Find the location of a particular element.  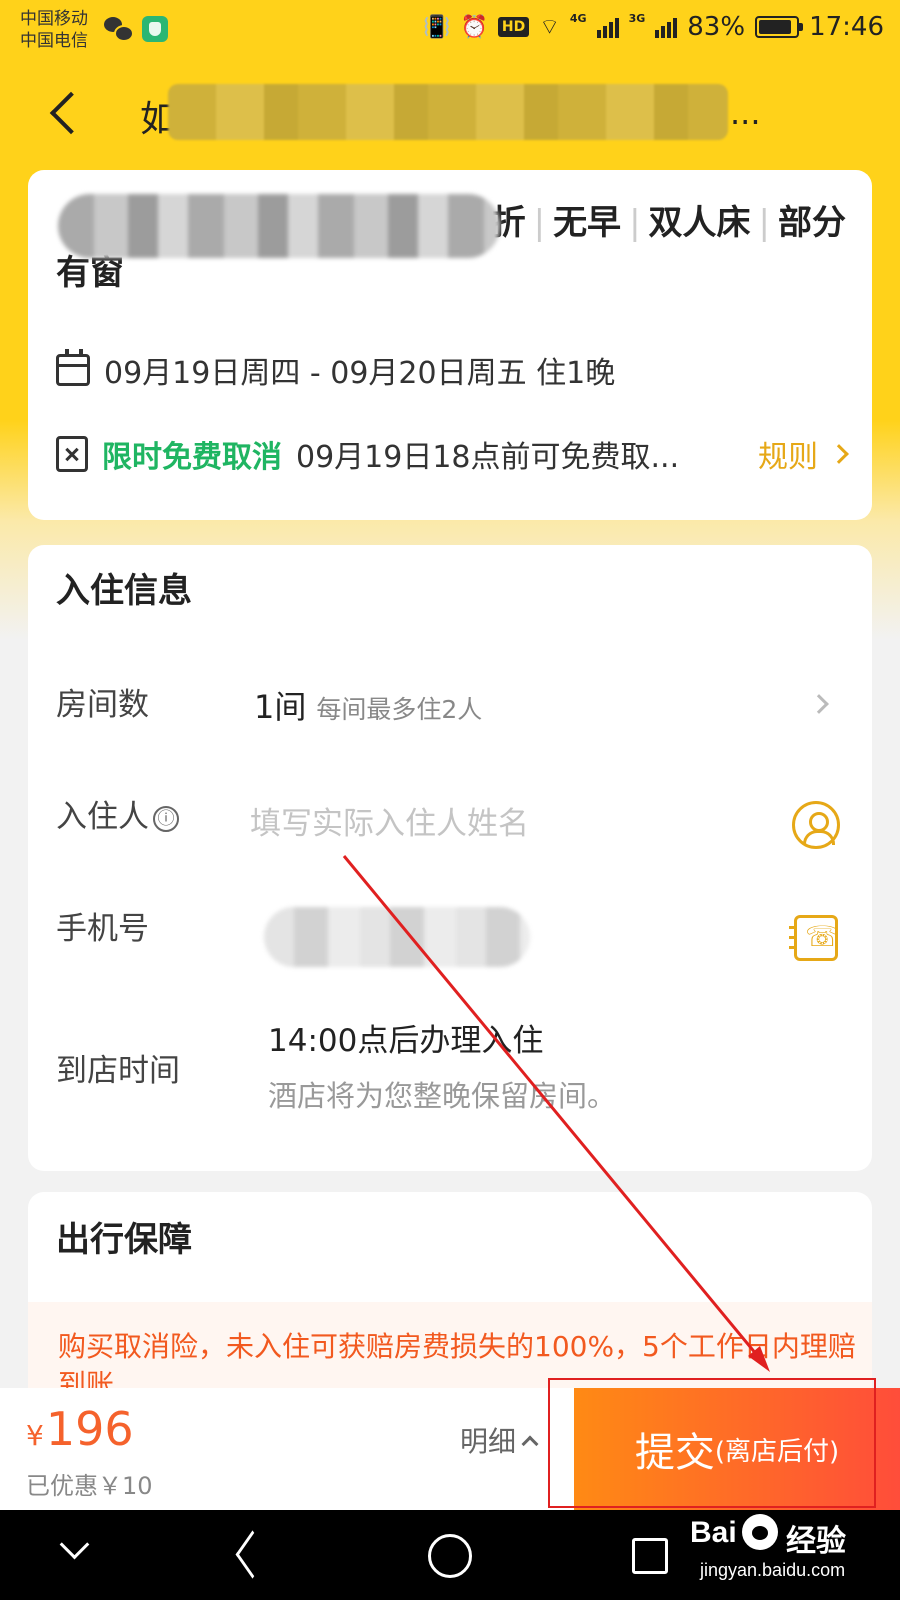

alarm-icon: ⏰ is located at coordinates (474, 27).